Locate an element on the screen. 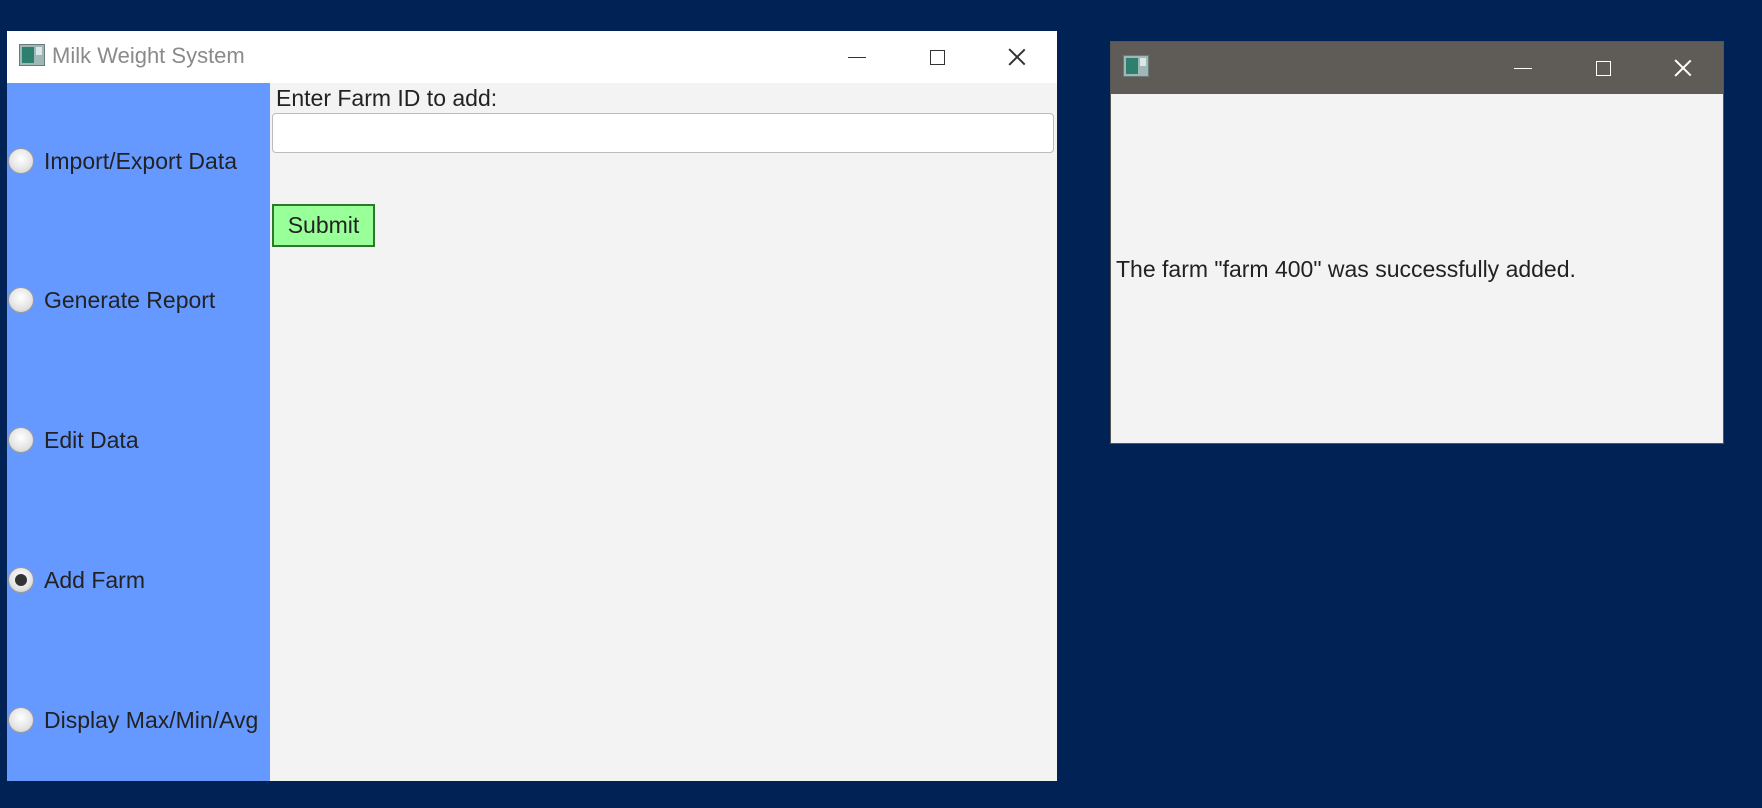 This screenshot has height=808, width=1762. popup-titlebar is located at coordinates (1417, 68).